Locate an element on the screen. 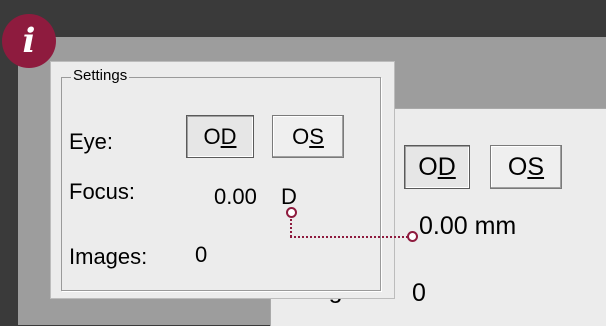 The height and width of the screenshot is (326, 606). zoomed-os-button: OS is located at coordinates (526, 167).